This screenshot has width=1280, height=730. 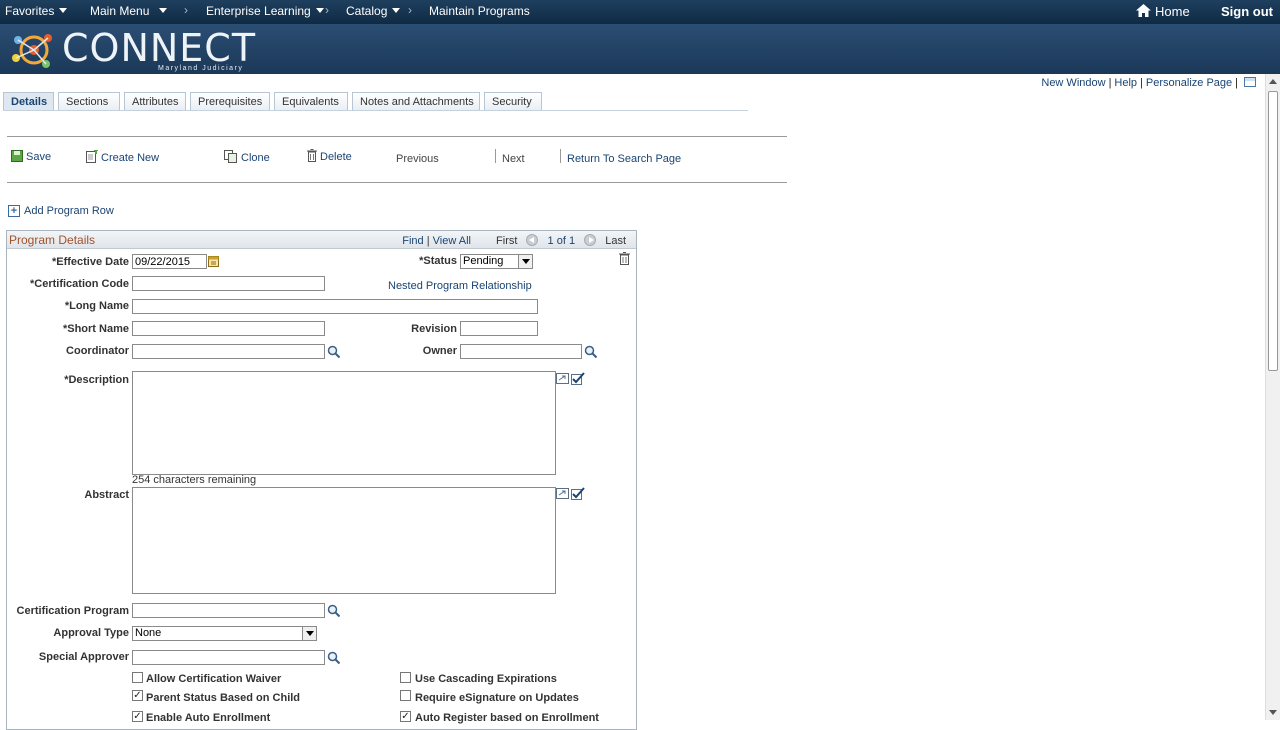 I want to click on scroll-up-icon, so click(x=1273, y=81).